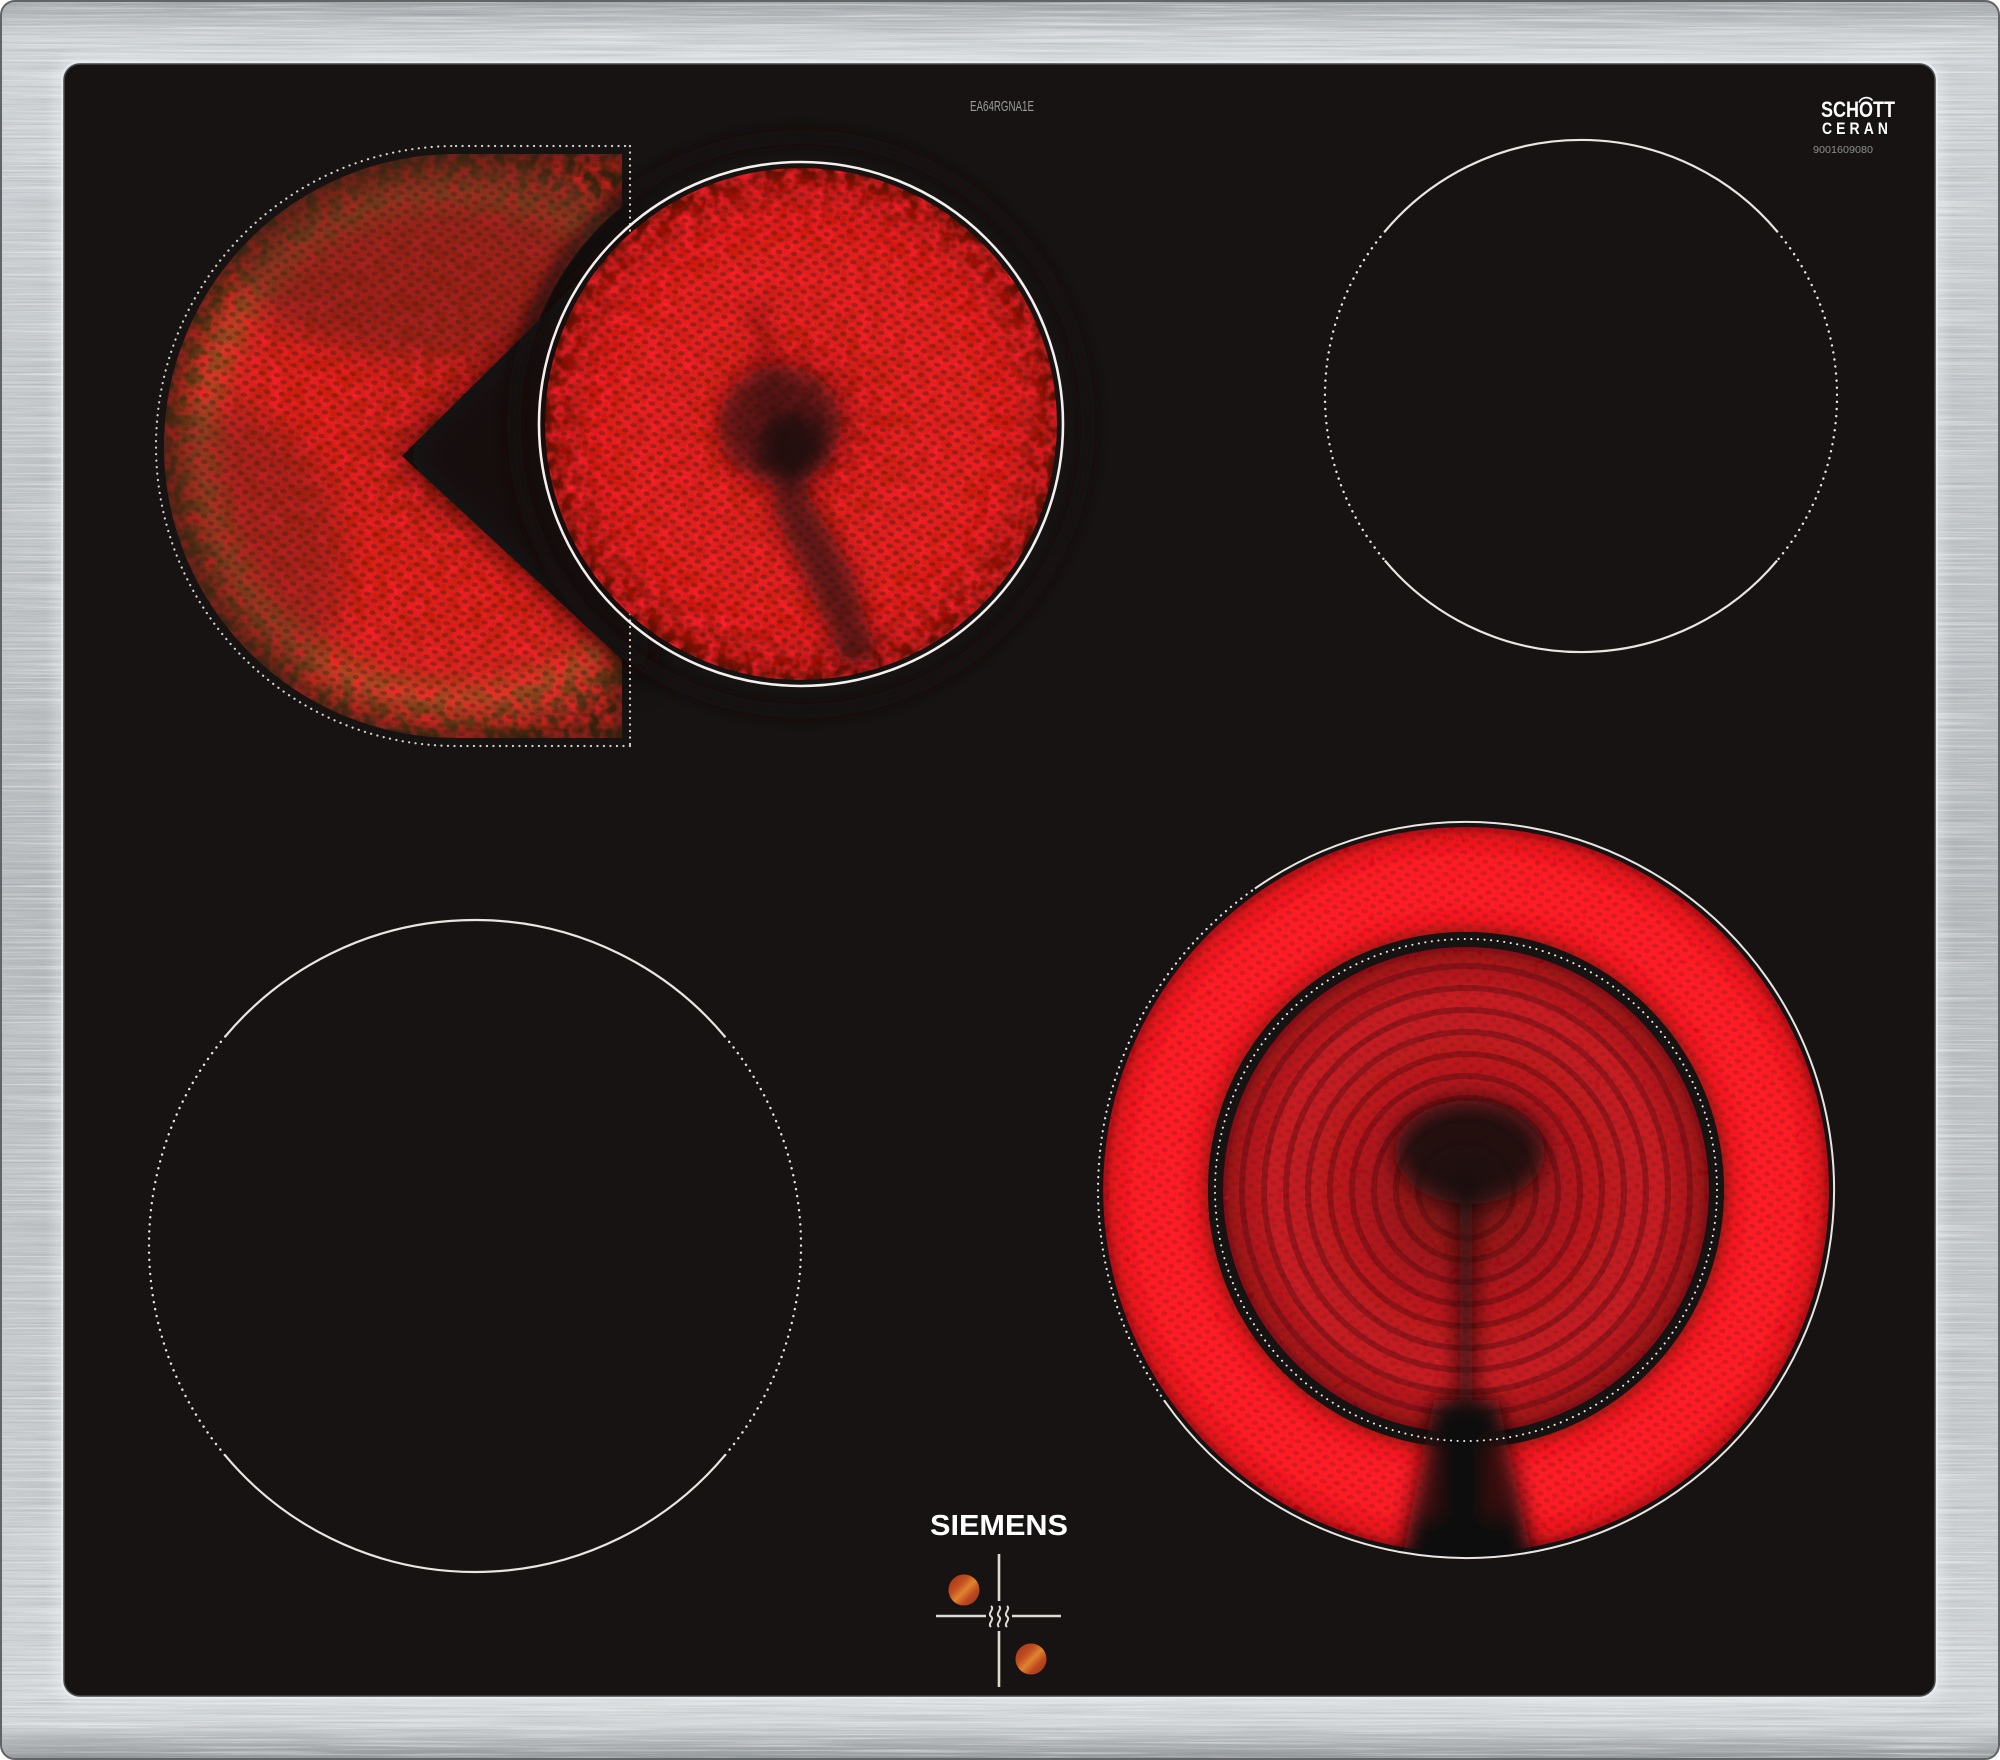 The width and height of the screenshot is (2000, 1760). Describe the element at coordinates (1002, 106) in the screenshot. I see `svg-text: EA64RGNA1E` at that location.